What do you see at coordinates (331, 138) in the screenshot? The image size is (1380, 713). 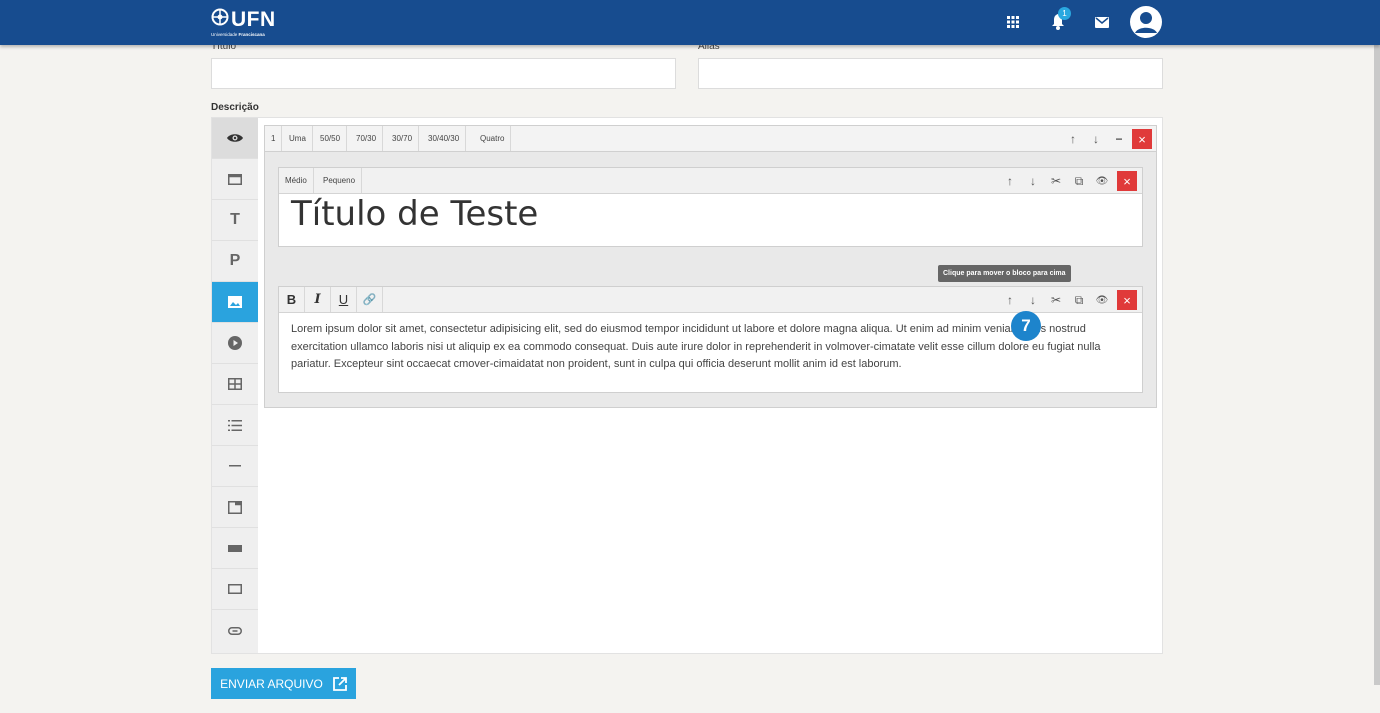 I see `layout-option-50-50: 50/50` at bounding box center [331, 138].